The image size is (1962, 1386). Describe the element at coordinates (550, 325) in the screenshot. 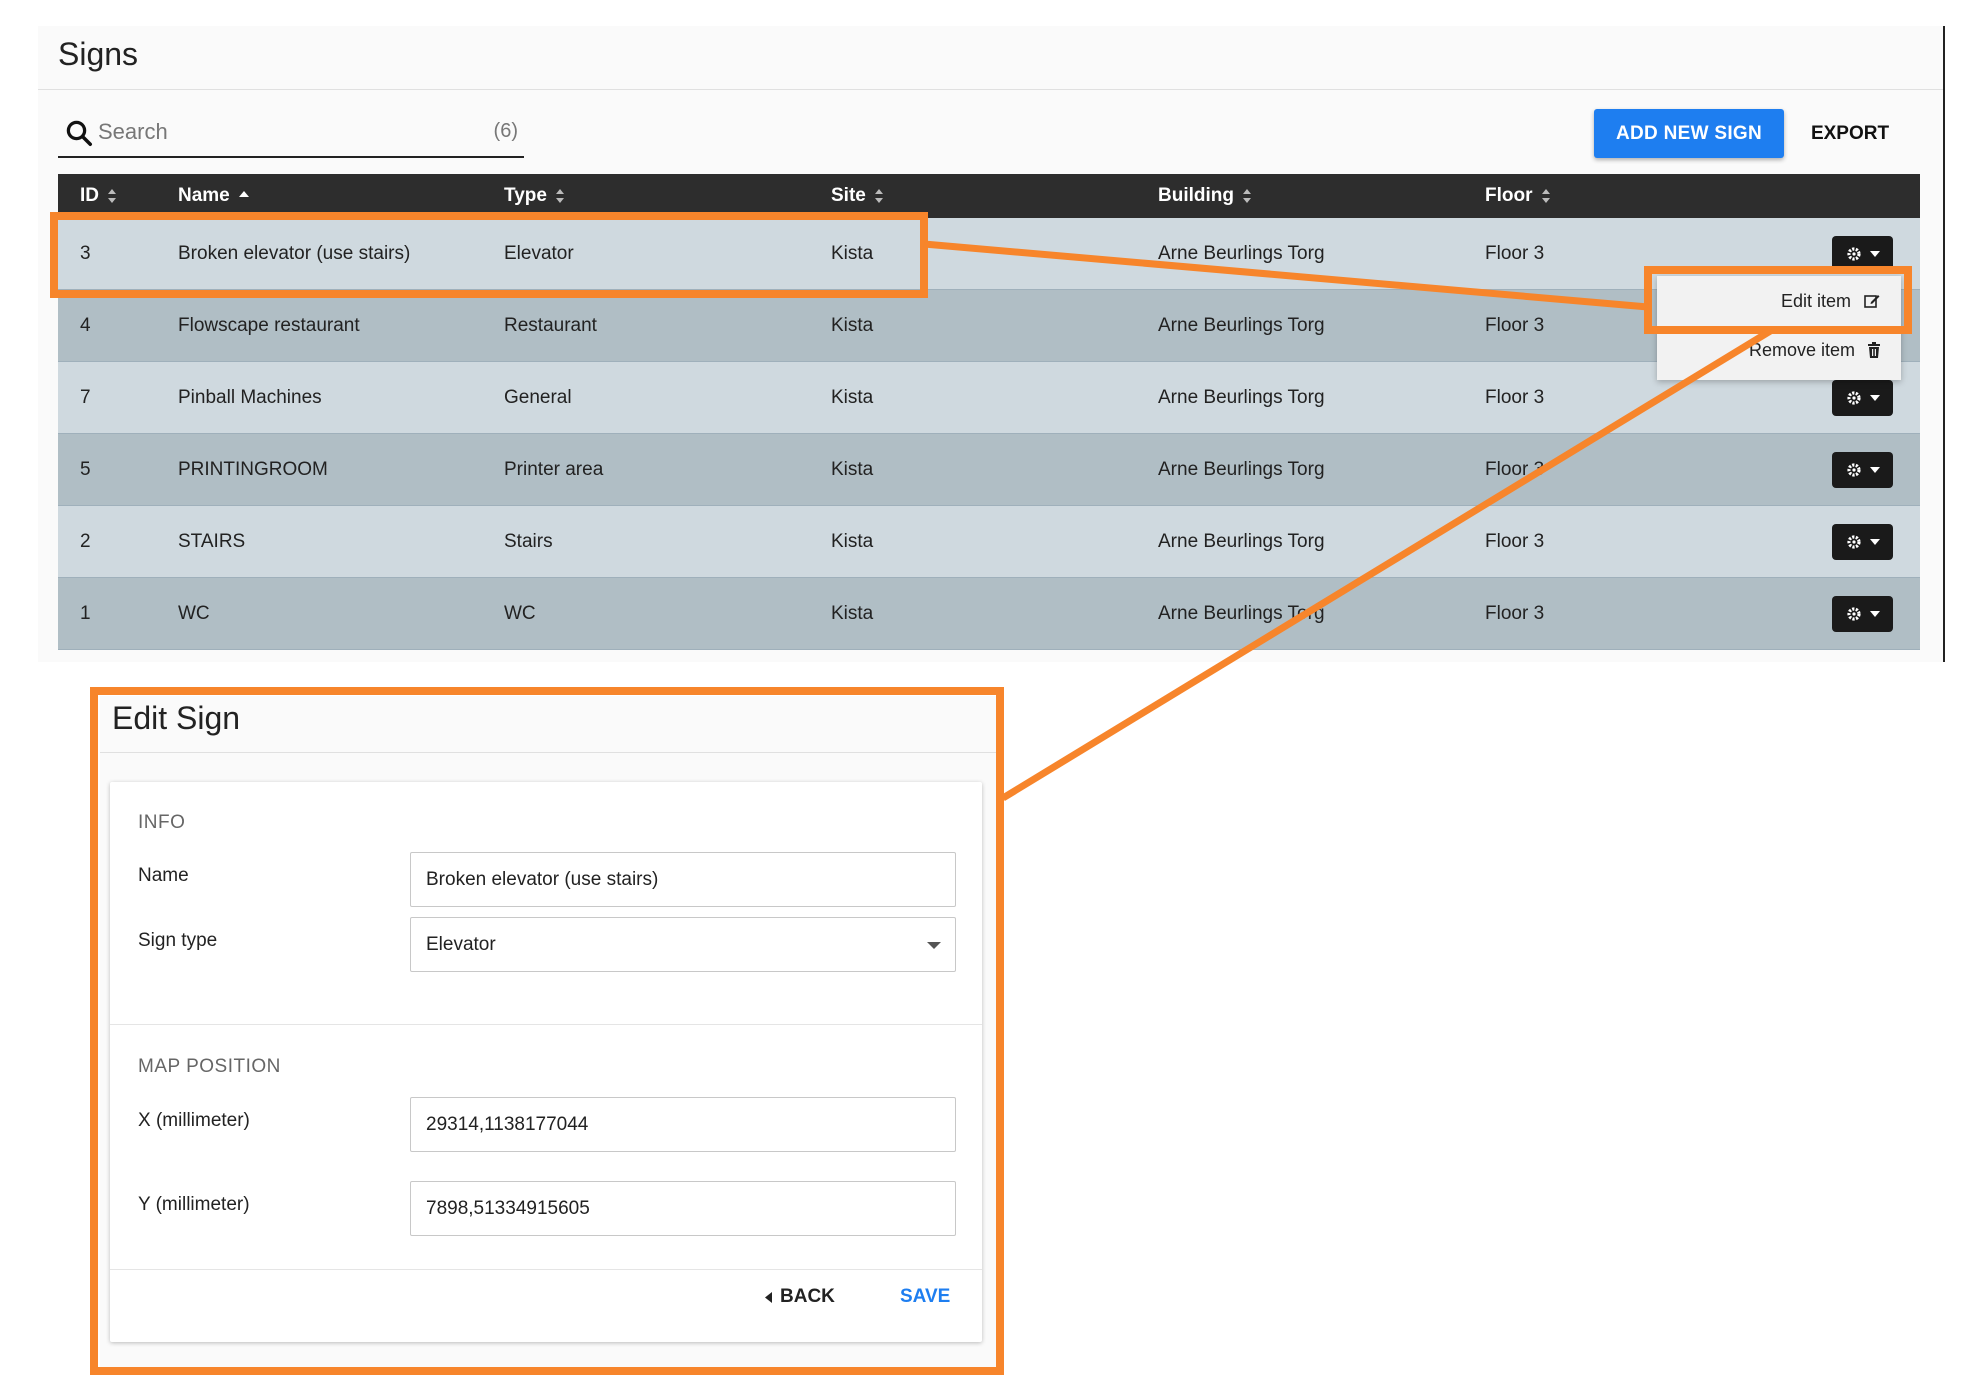

I see `cell-type: Restaurant` at that location.